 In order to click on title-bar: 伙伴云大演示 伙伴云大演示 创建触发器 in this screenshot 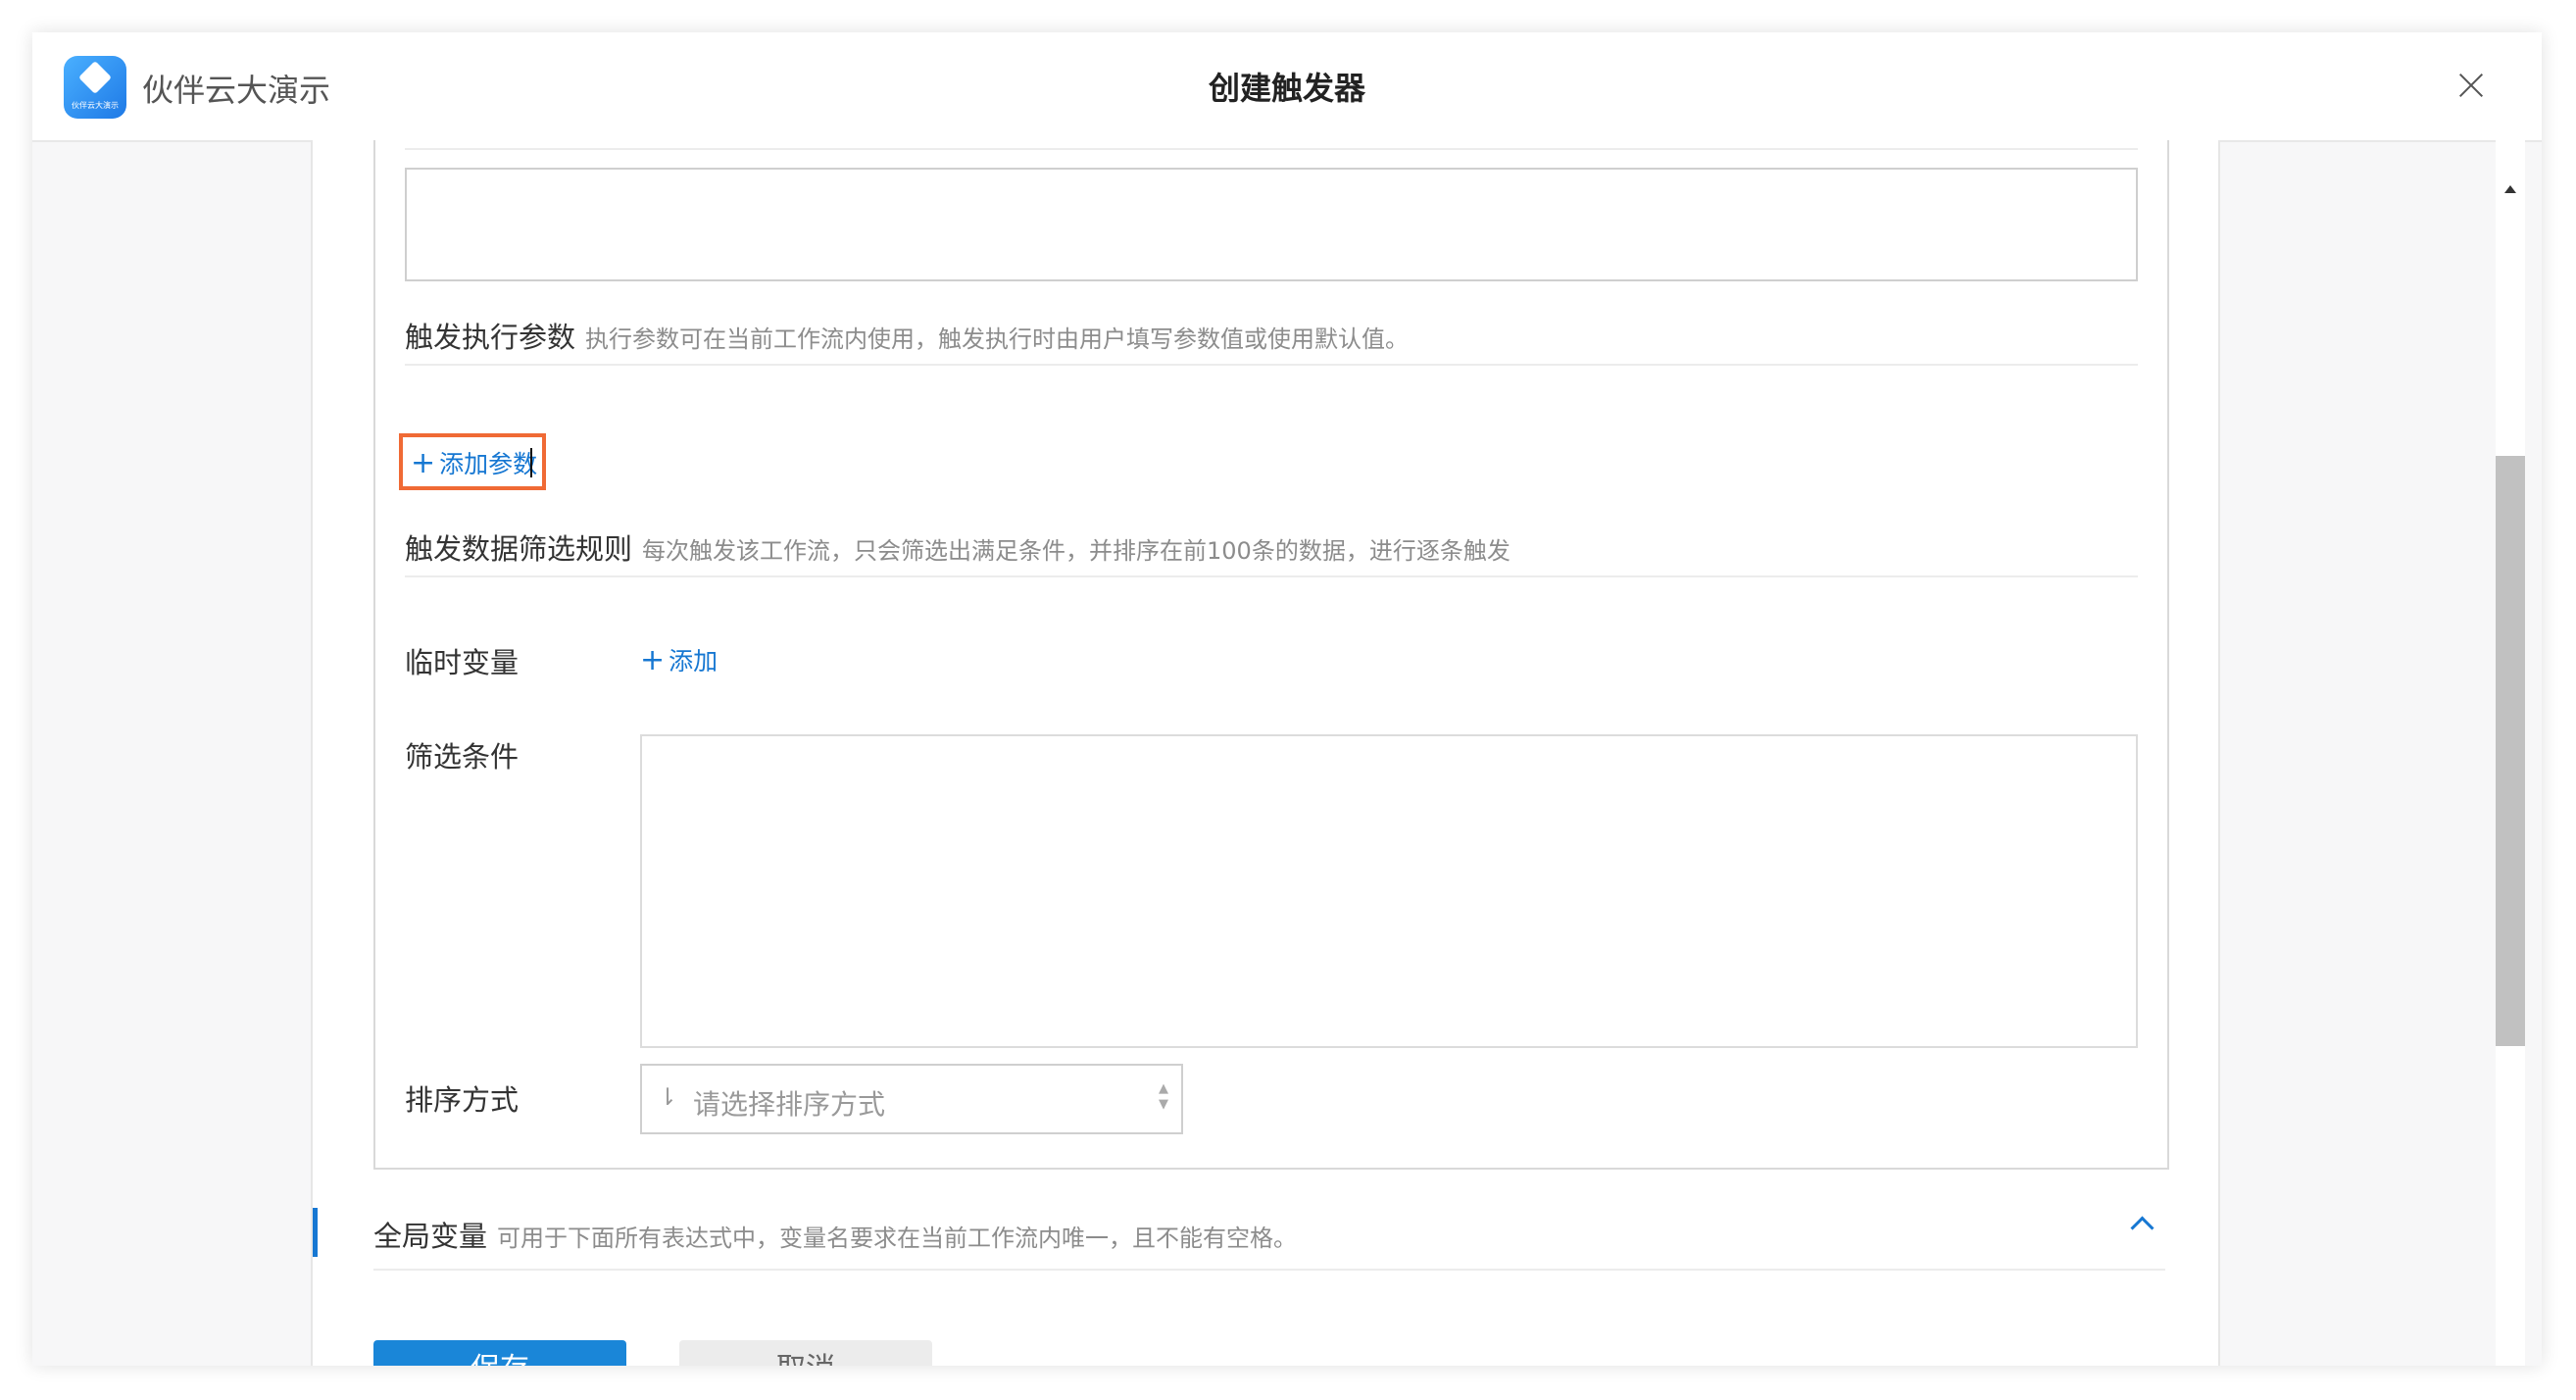, I will do `click(1287, 87)`.